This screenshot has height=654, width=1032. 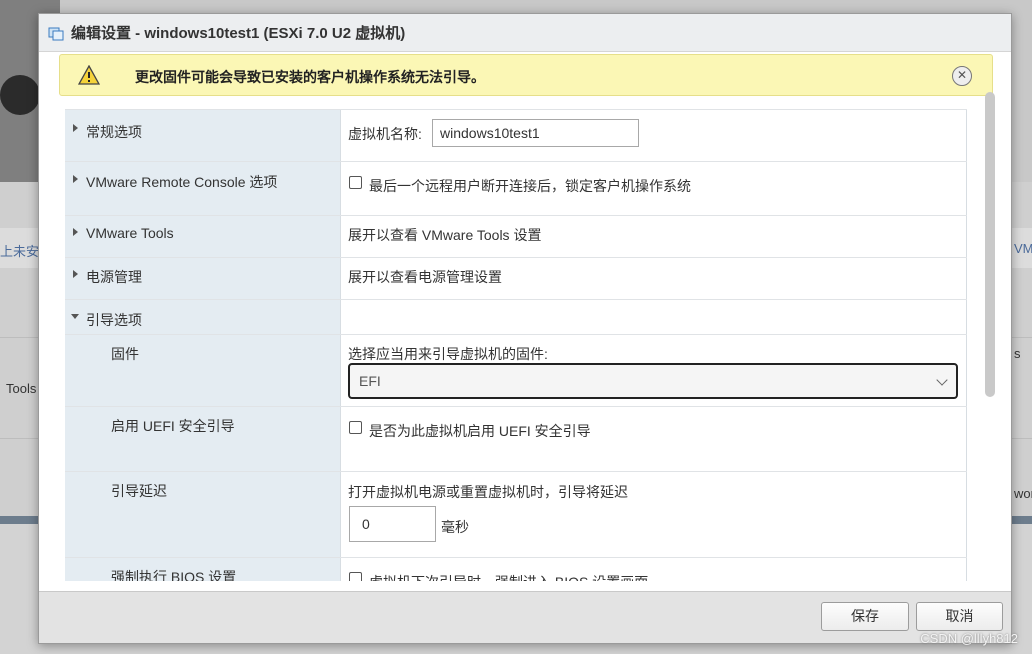 What do you see at coordinates (355, 427) in the screenshot?
I see `secure-boot-checkbox` at bounding box center [355, 427].